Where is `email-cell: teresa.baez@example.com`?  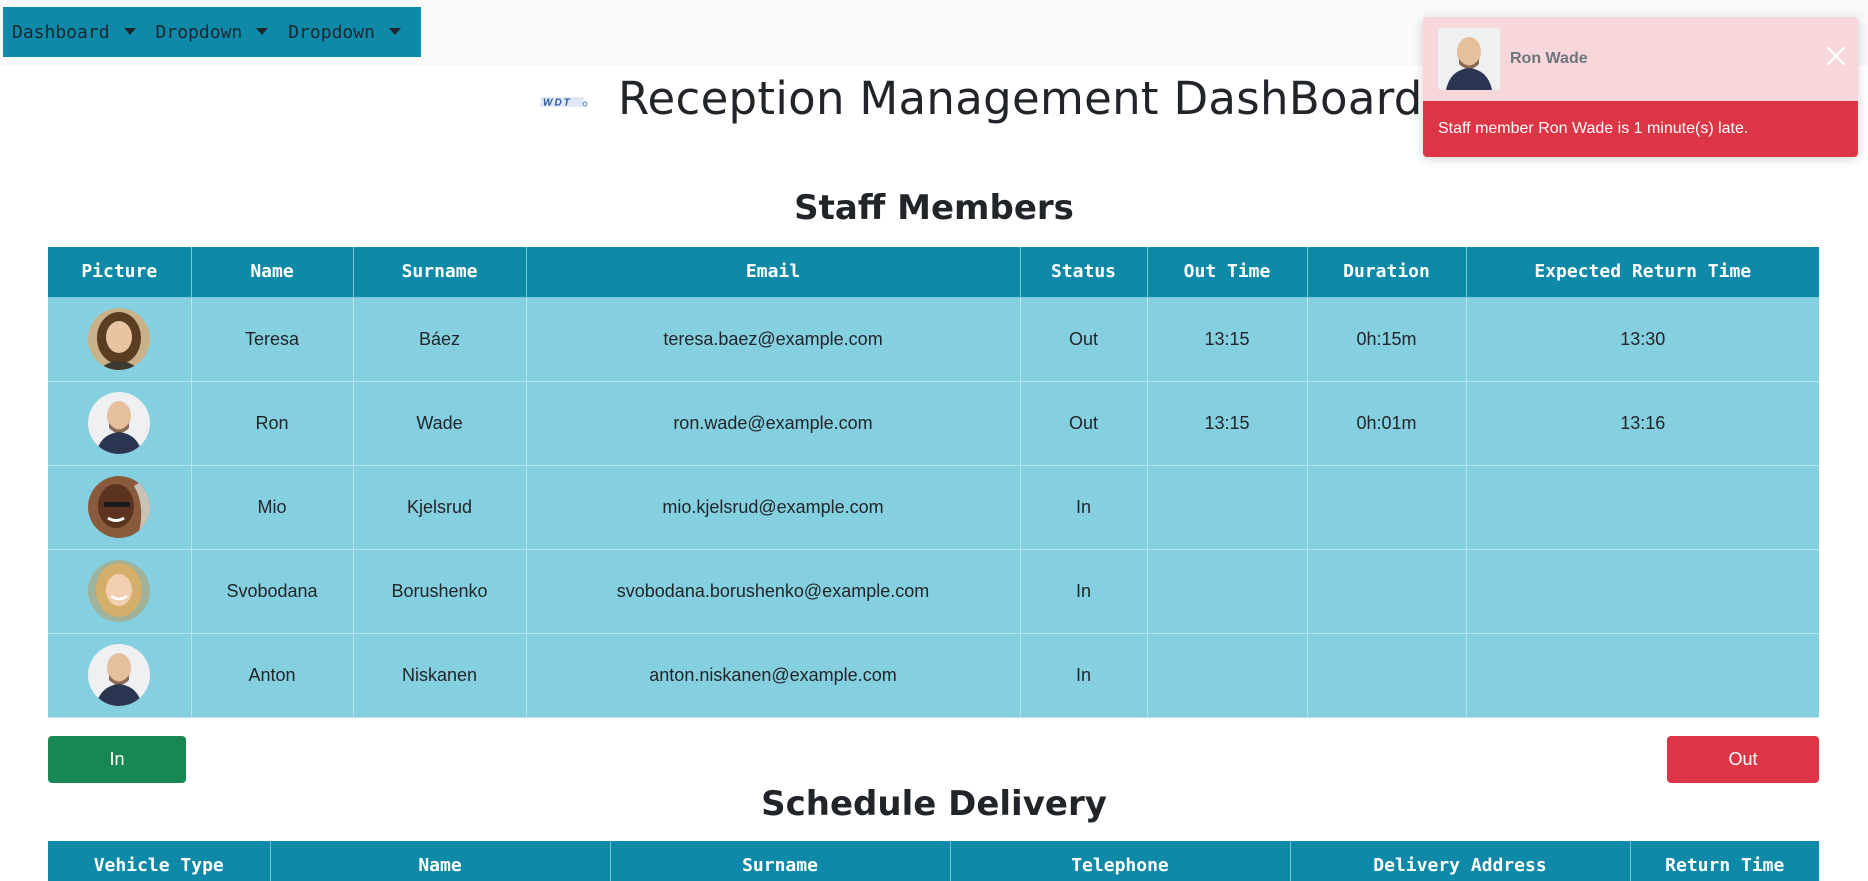 email-cell: teresa.baez@example.com is located at coordinates (773, 339).